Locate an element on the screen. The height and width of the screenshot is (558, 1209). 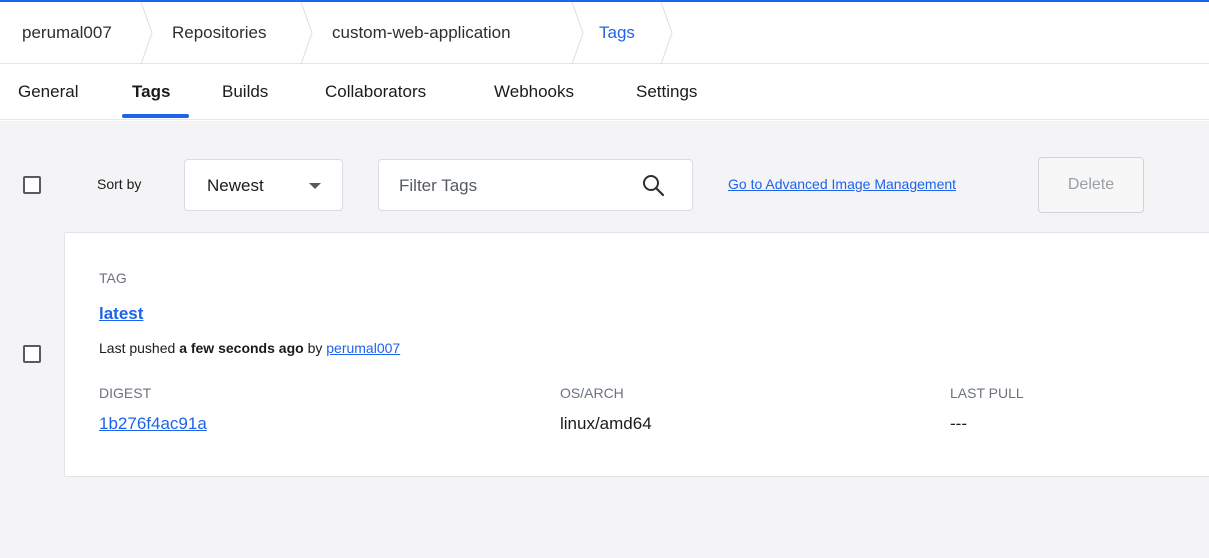
osarch-value: linux/amd64 is located at coordinates (606, 423).